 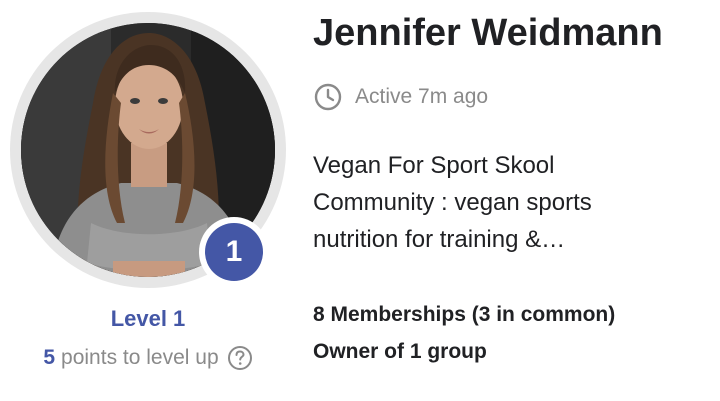 What do you see at coordinates (464, 314) in the screenshot?
I see `memberships-count: 8 Memberships (3 in common)` at bounding box center [464, 314].